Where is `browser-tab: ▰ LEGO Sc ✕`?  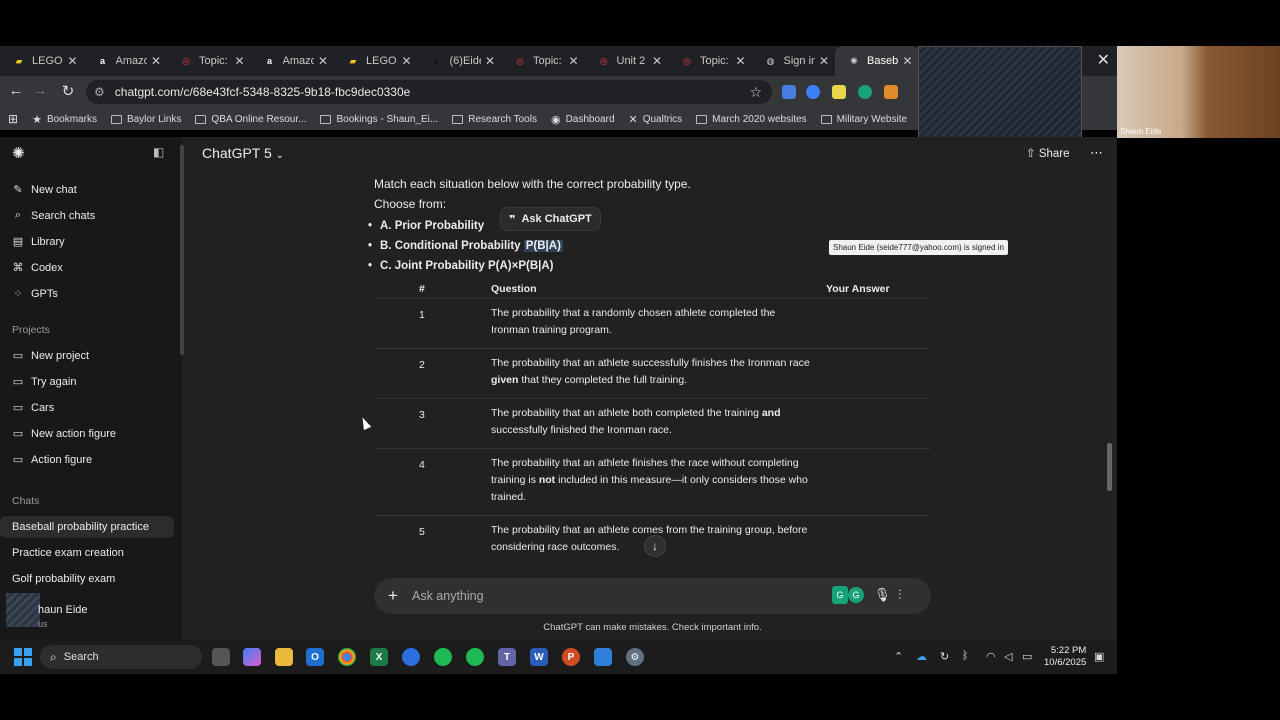
browser-tab: ▰ LEGO Sc ✕ is located at coordinates (42, 61).